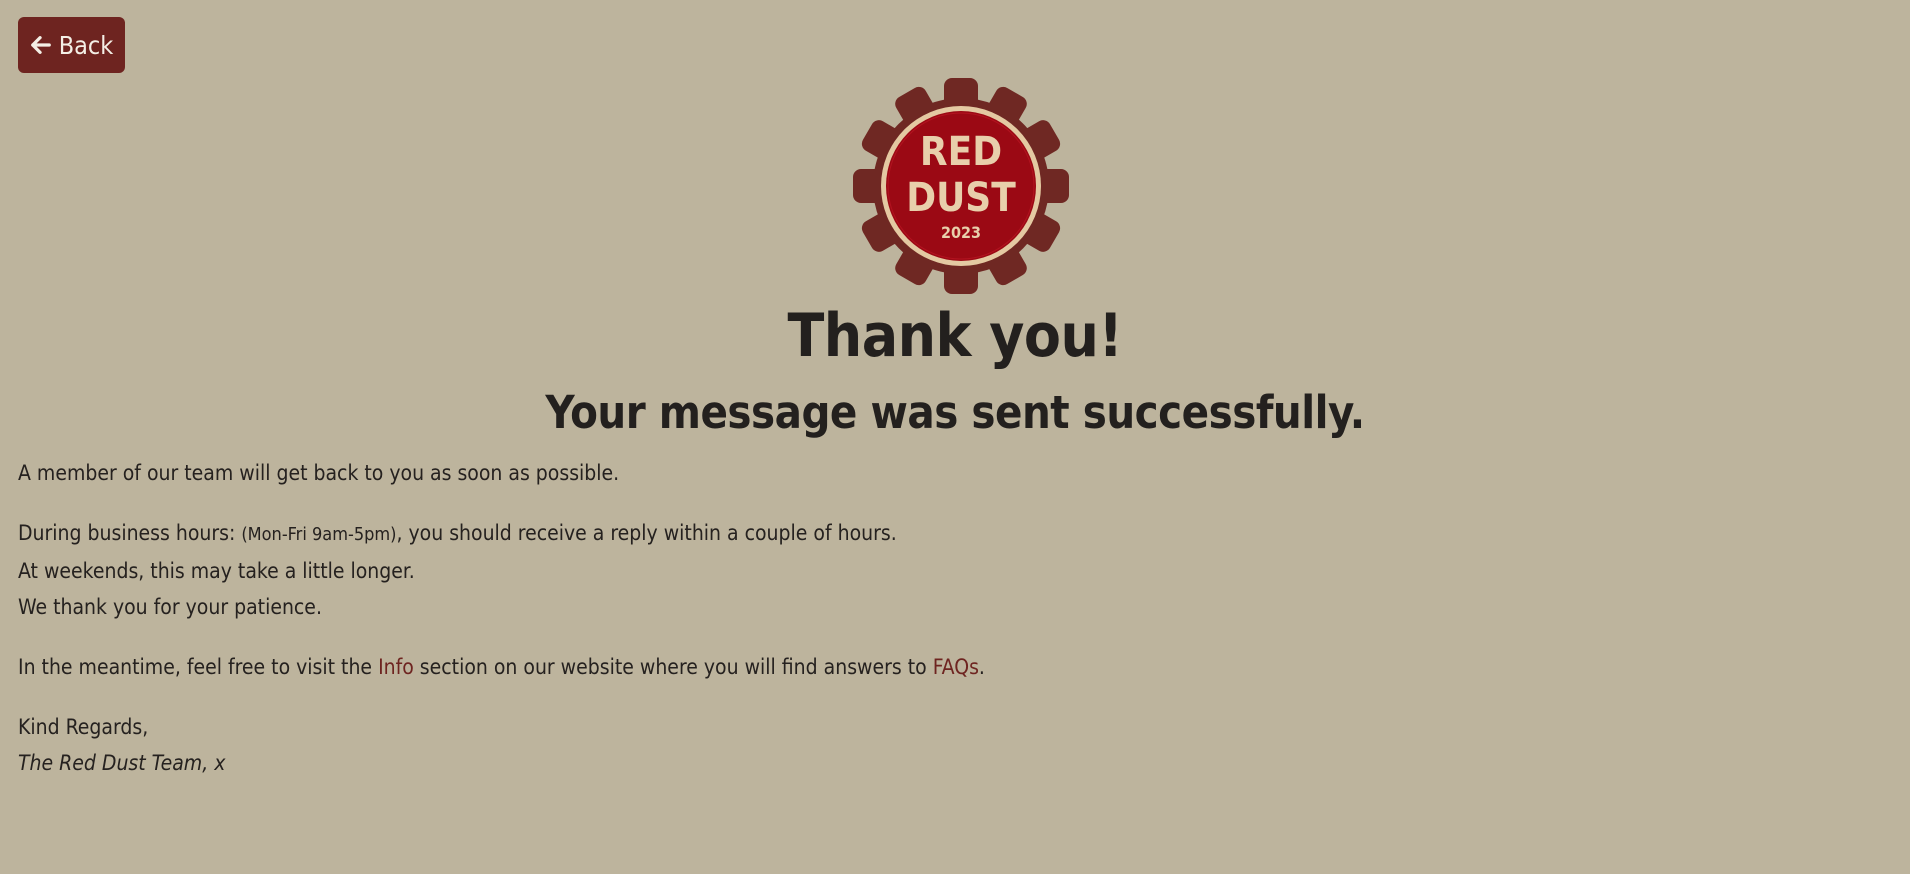  What do you see at coordinates (396, 667) in the screenshot?
I see `info-link: Info` at bounding box center [396, 667].